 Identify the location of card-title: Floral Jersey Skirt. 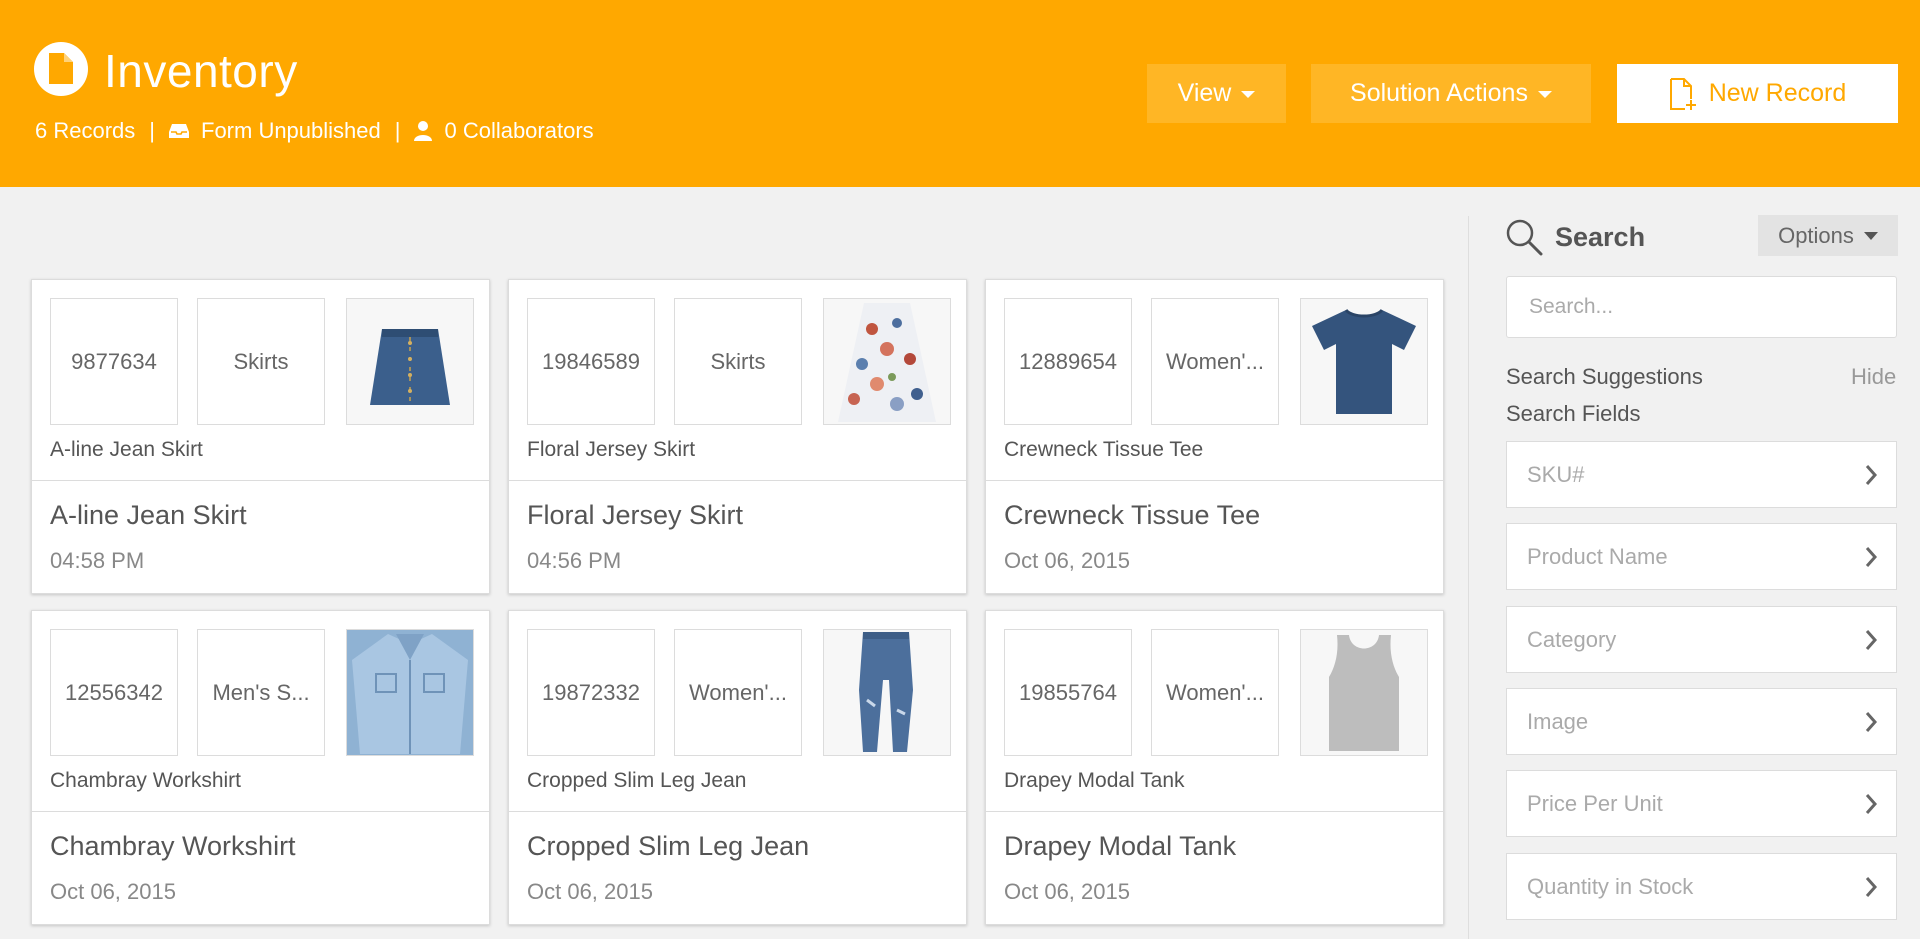
(635, 515).